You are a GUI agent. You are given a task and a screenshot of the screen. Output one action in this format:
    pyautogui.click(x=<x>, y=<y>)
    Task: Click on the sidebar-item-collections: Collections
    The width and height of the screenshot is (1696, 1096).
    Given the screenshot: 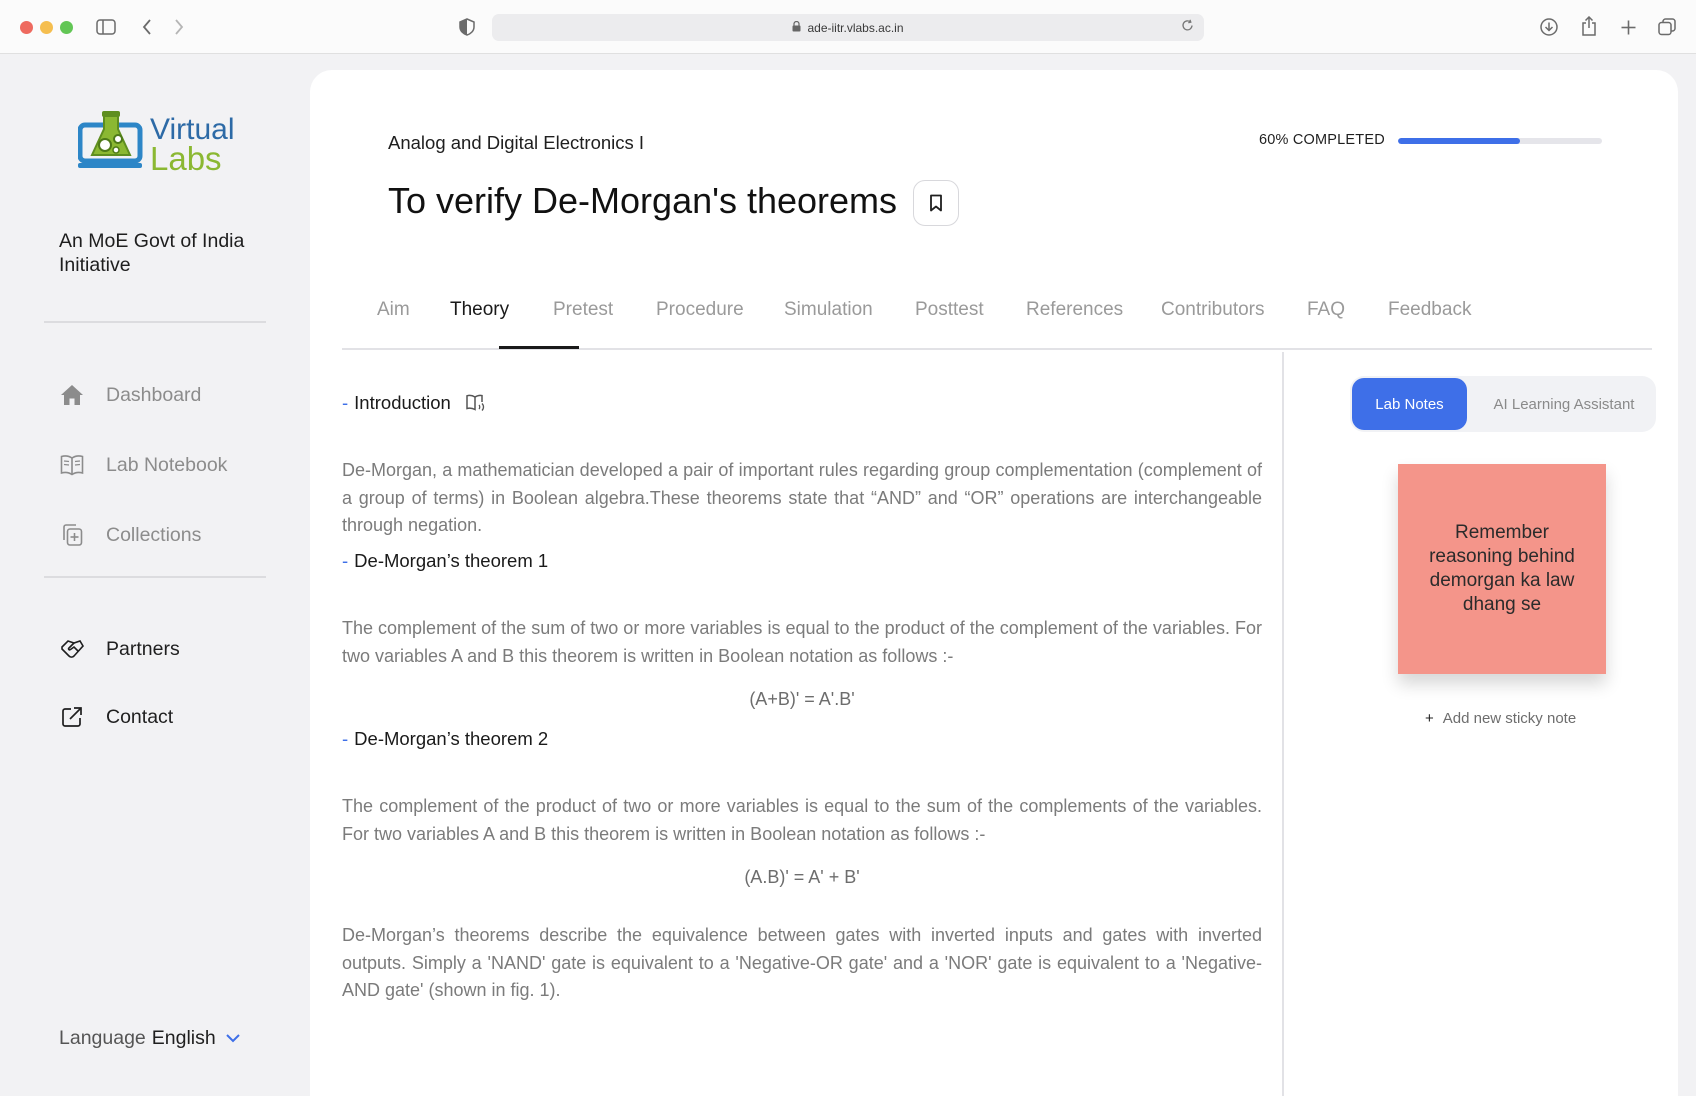 What is the action you would take?
    pyautogui.click(x=129, y=535)
    